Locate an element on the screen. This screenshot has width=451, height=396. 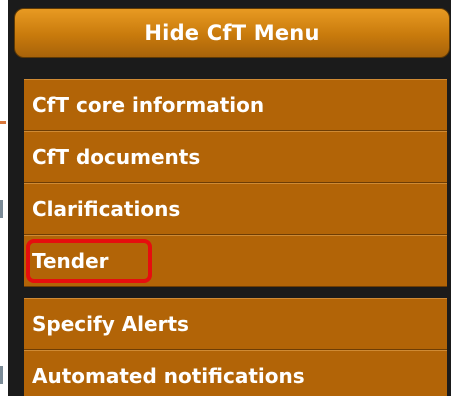
menu-item-clarifications: Clarifications is located at coordinates (235, 209).